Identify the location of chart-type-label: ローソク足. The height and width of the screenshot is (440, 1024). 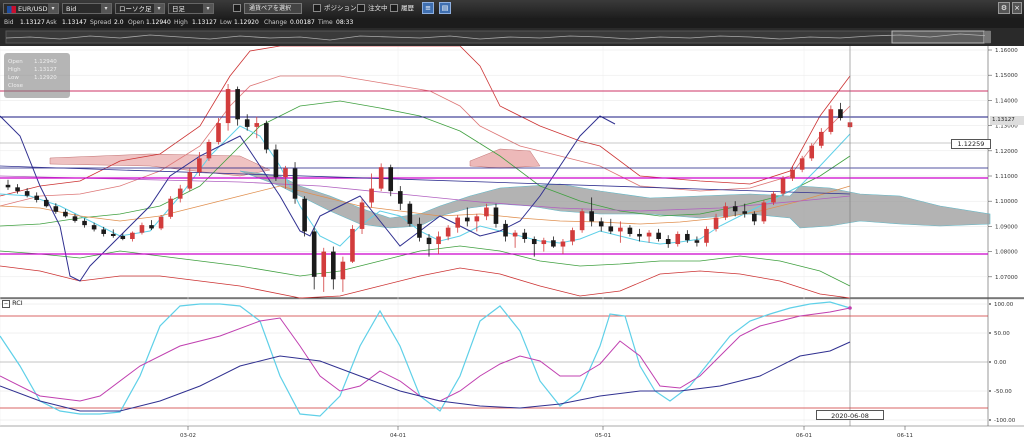
(135, 9).